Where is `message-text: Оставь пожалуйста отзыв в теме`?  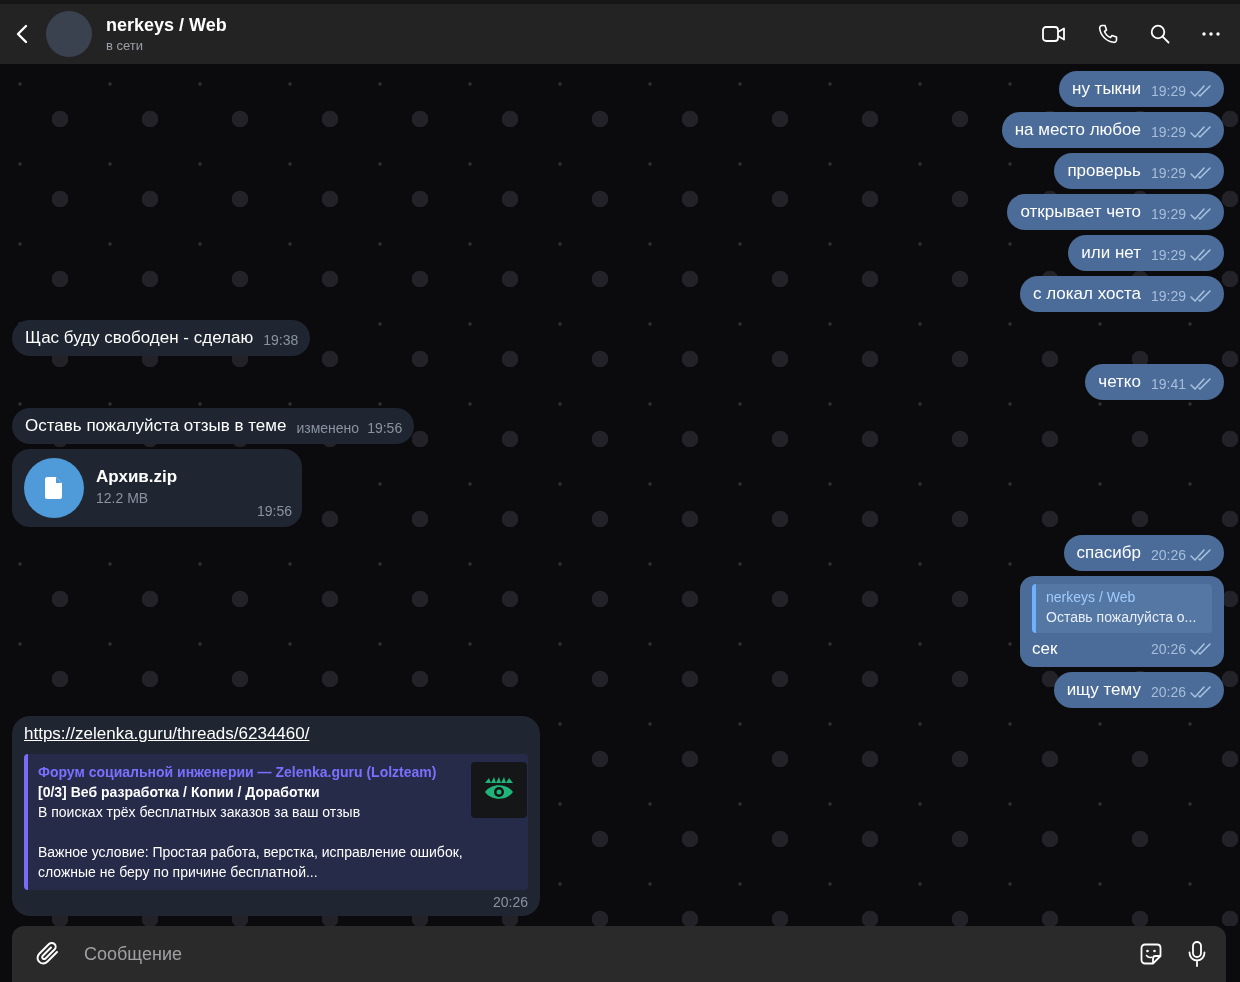
message-text: Оставь пожалуйста отзыв в теме is located at coordinates (156, 426).